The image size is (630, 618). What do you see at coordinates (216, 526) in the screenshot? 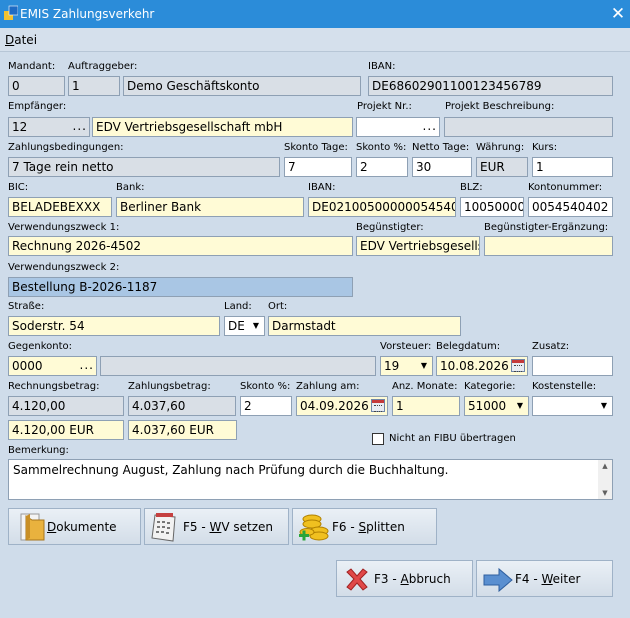
I see `wv-setzen-button: F5 - WV setzen` at bounding box center [216, 526].